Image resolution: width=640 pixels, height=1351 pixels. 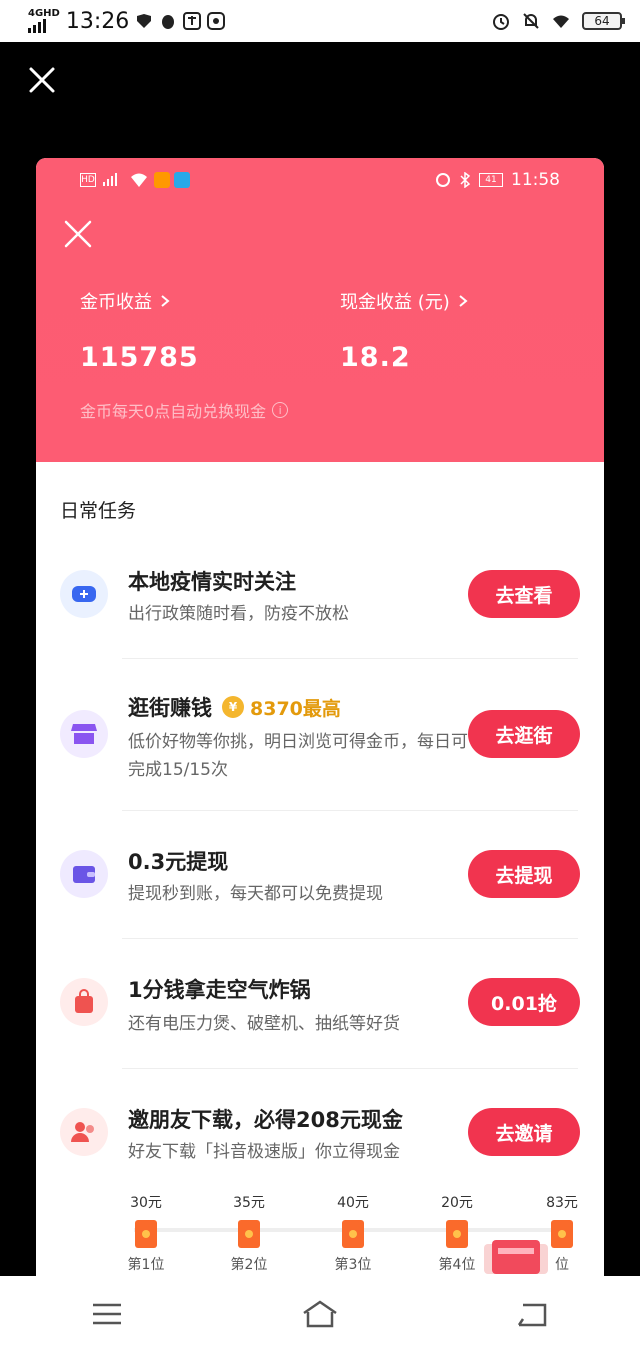 What do you see at coordinates (146, 1203) in the screenshot?
I see `reward-amount: 30元` at bounding box center [146, 1203].